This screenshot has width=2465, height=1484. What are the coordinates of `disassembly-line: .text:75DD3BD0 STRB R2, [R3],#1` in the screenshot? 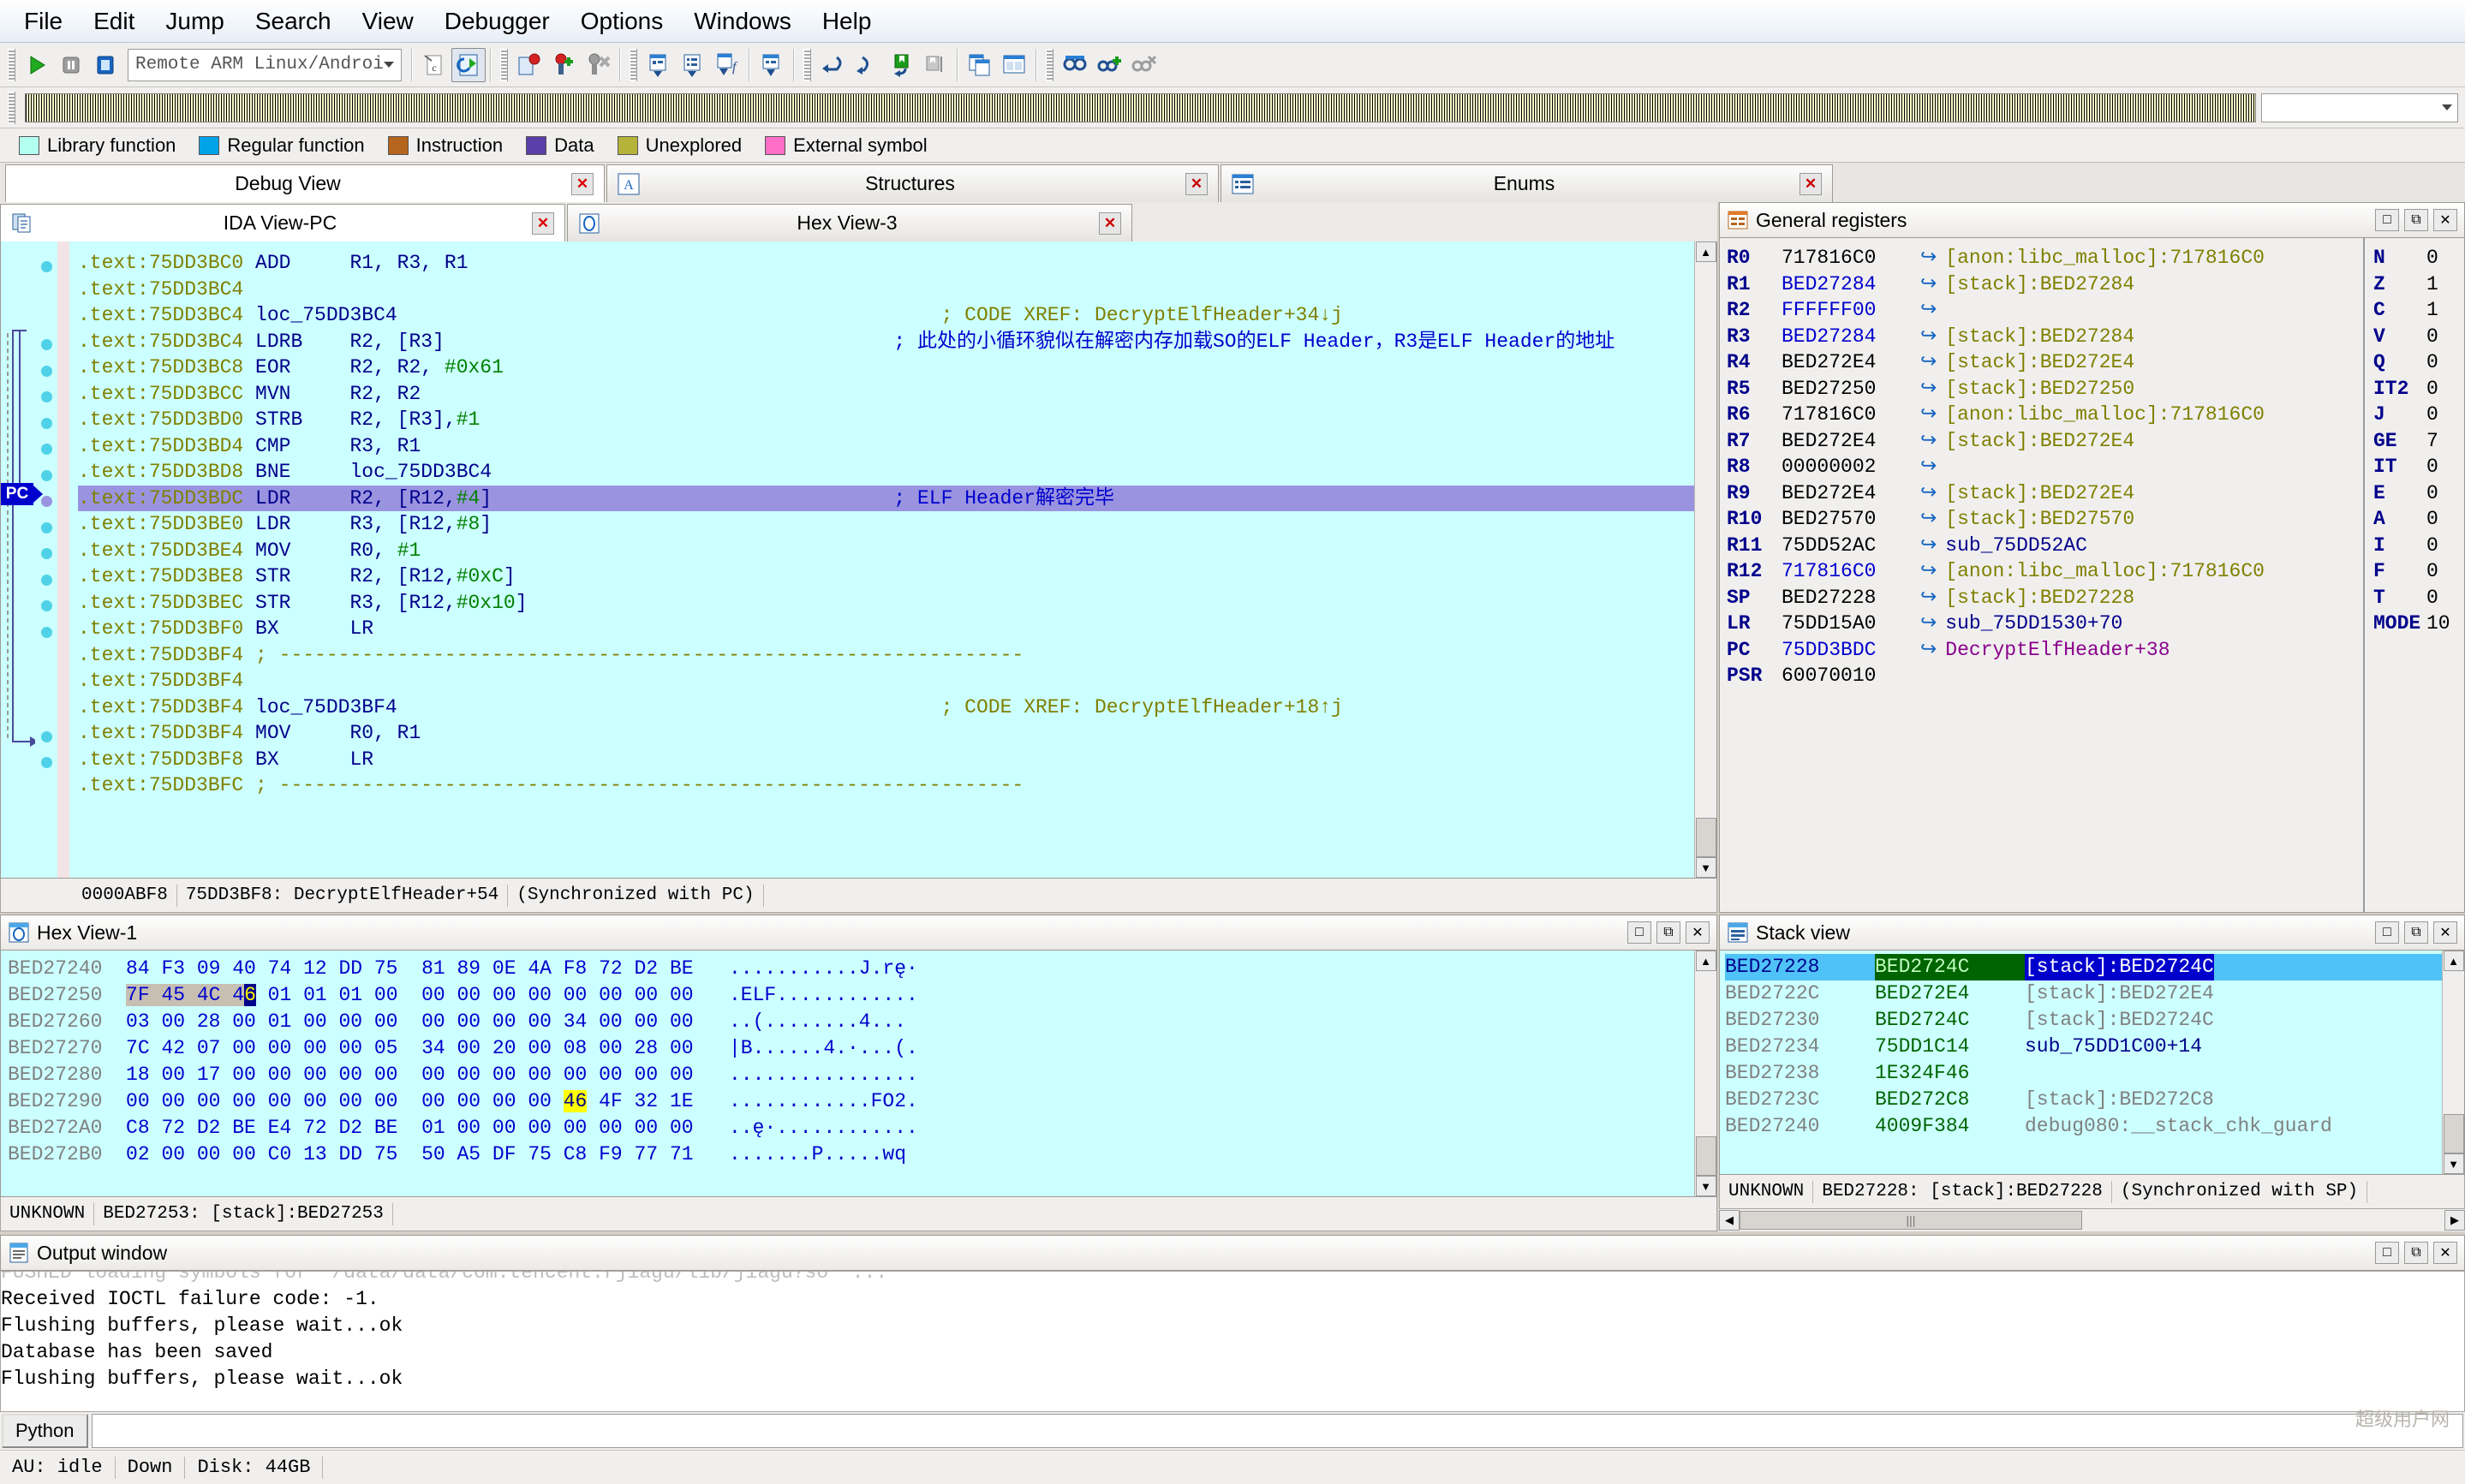 It's located at (886, 420).